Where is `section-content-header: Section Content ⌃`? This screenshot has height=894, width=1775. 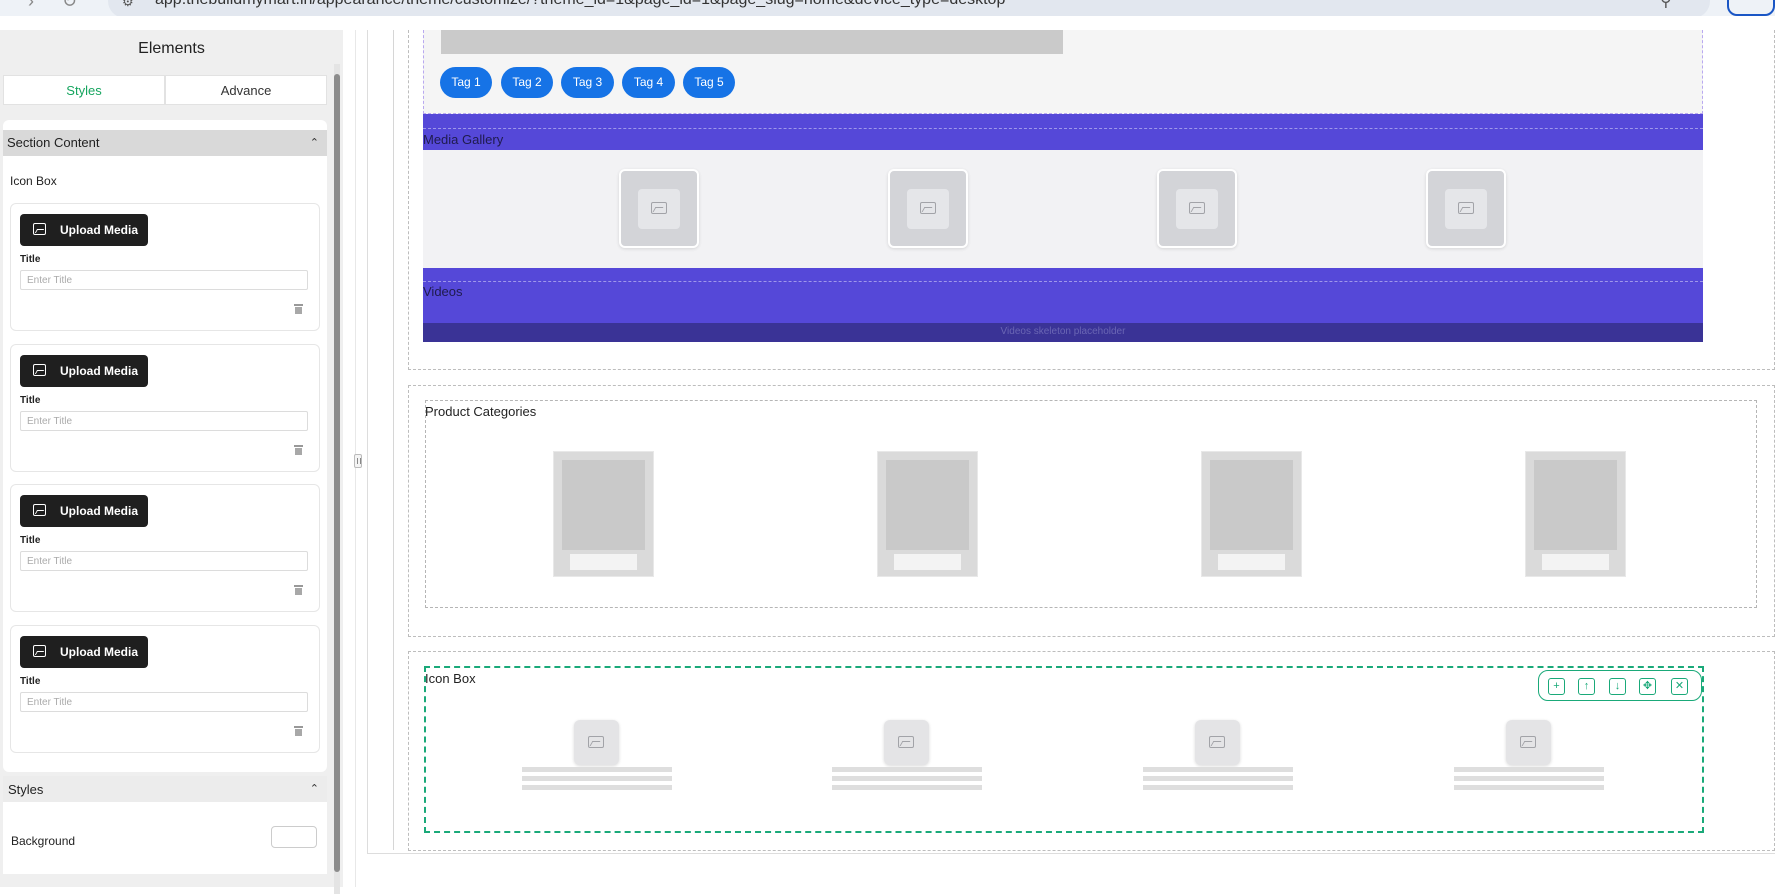 section-content-header: Section Content ⌃ is located at coordinates (165, 143).